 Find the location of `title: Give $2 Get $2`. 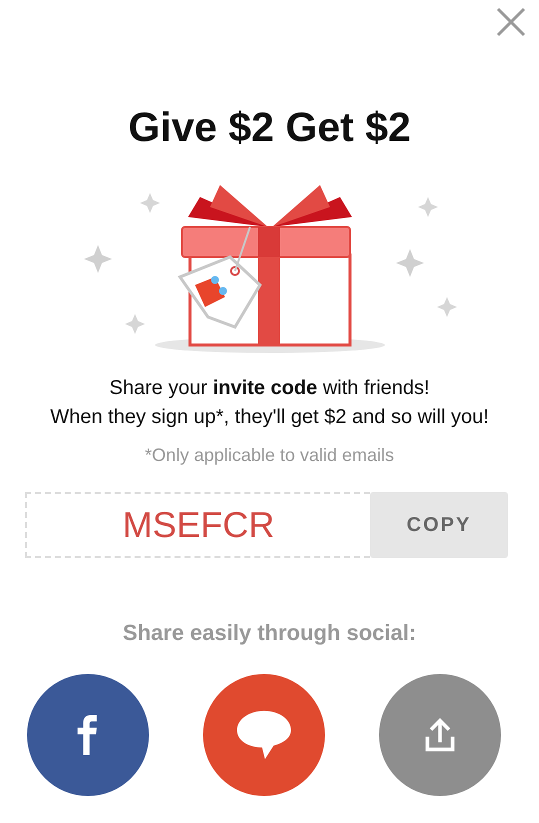

title: Give $2 Get $2 is located at coordinates (269, 127).